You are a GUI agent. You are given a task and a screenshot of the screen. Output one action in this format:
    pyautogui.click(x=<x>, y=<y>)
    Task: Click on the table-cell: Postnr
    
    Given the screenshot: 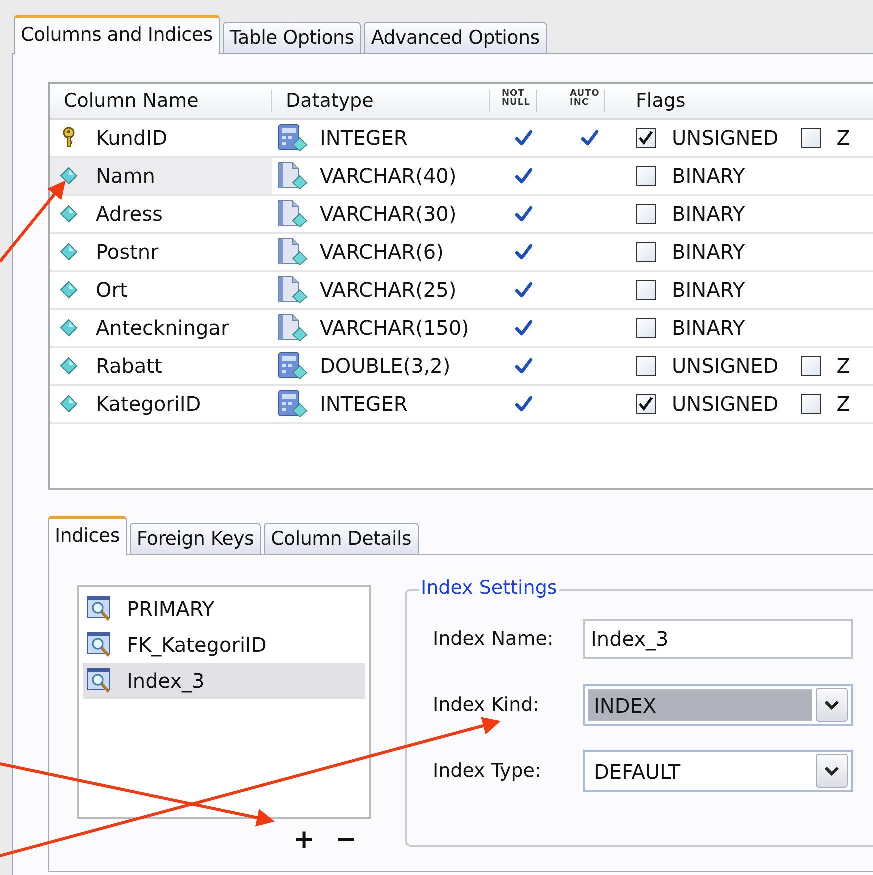 What is the action you would take?
    pyautogui.click(x=161, y=252)
    